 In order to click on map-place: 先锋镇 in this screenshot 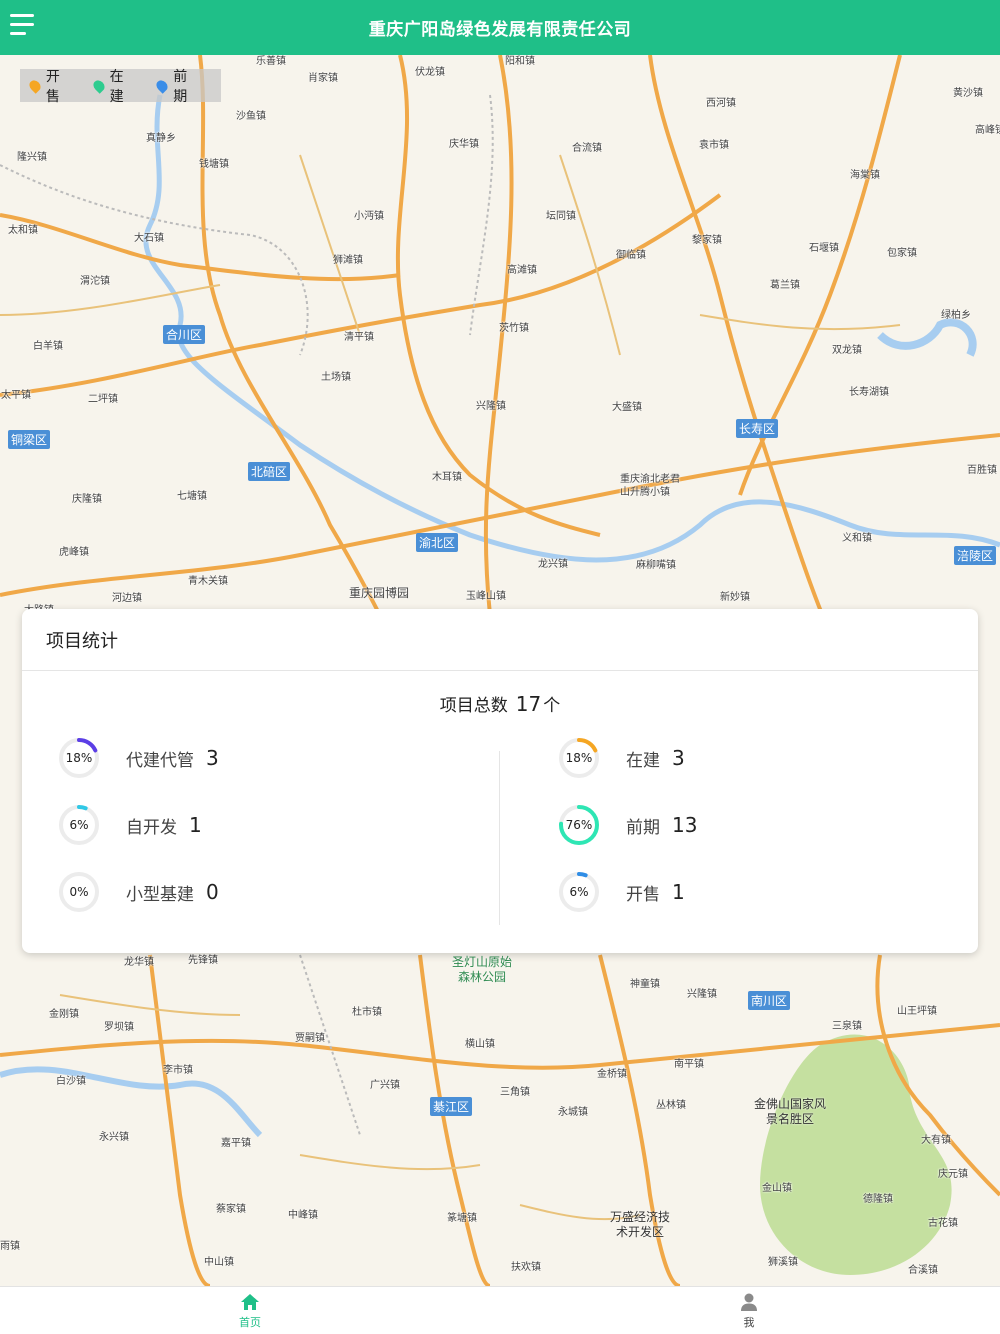, I will do `click(203, 960)`.